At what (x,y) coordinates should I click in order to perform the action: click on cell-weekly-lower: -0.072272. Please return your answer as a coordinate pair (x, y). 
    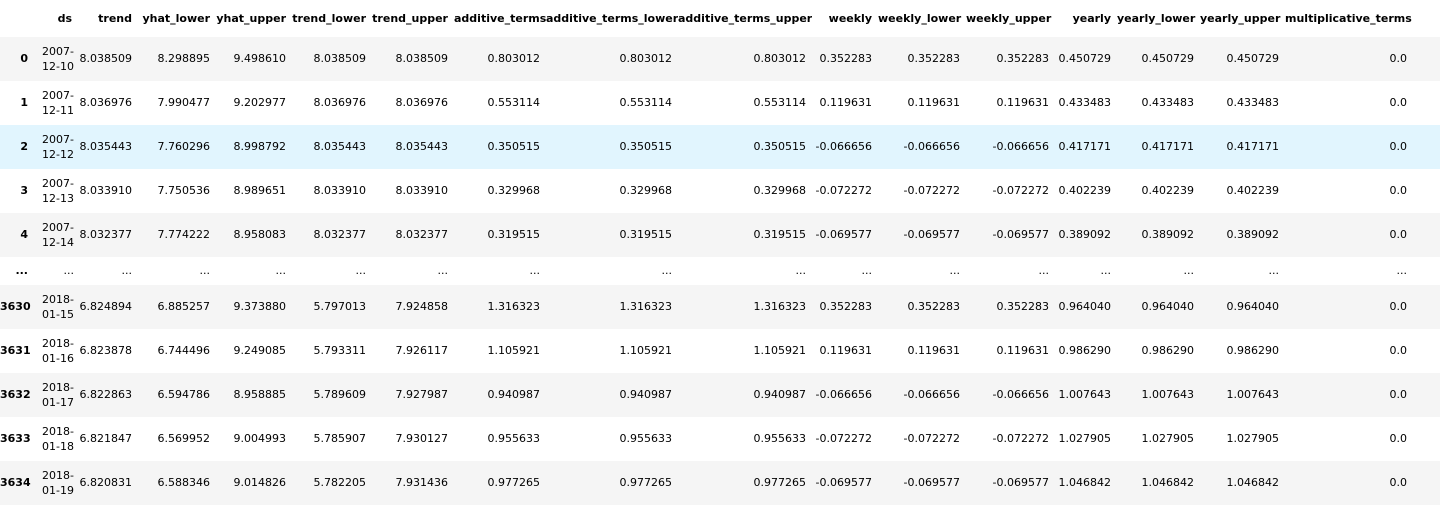
    Looking at the image, I should click on (931, 190).